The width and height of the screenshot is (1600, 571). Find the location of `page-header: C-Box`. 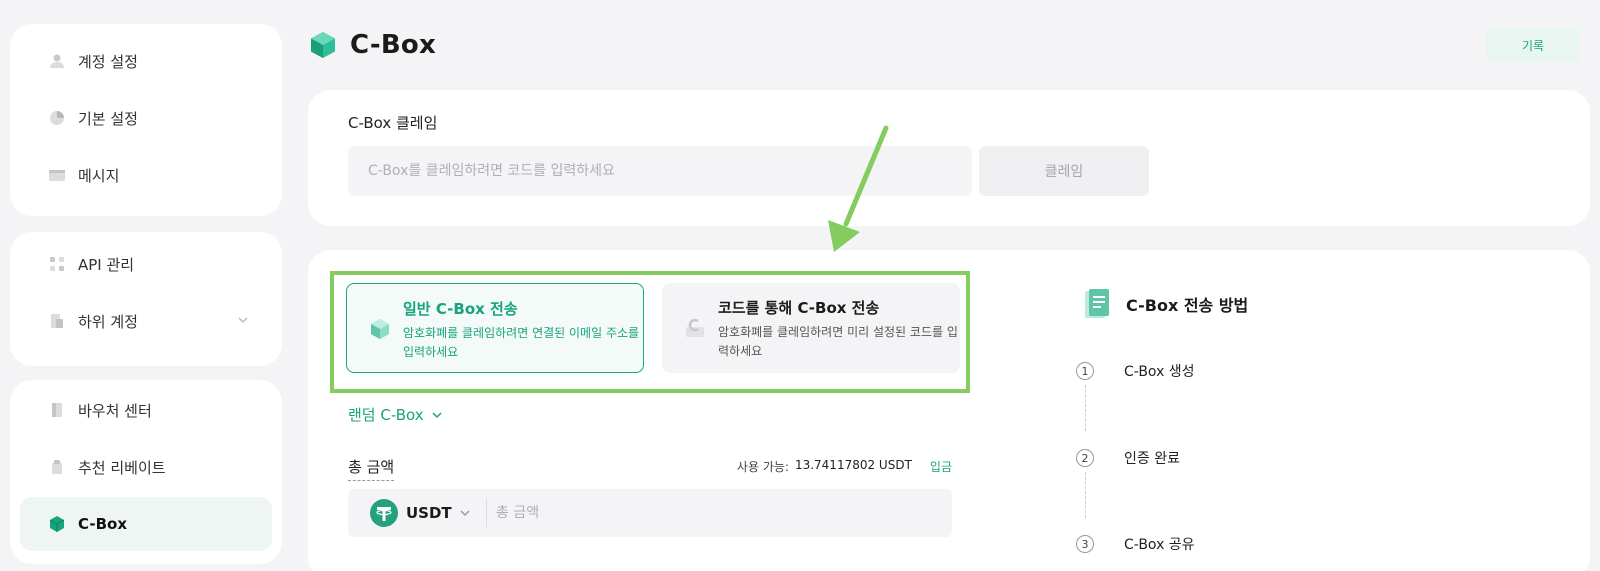

page-header: C-Box is located at coordinates (373, 45).